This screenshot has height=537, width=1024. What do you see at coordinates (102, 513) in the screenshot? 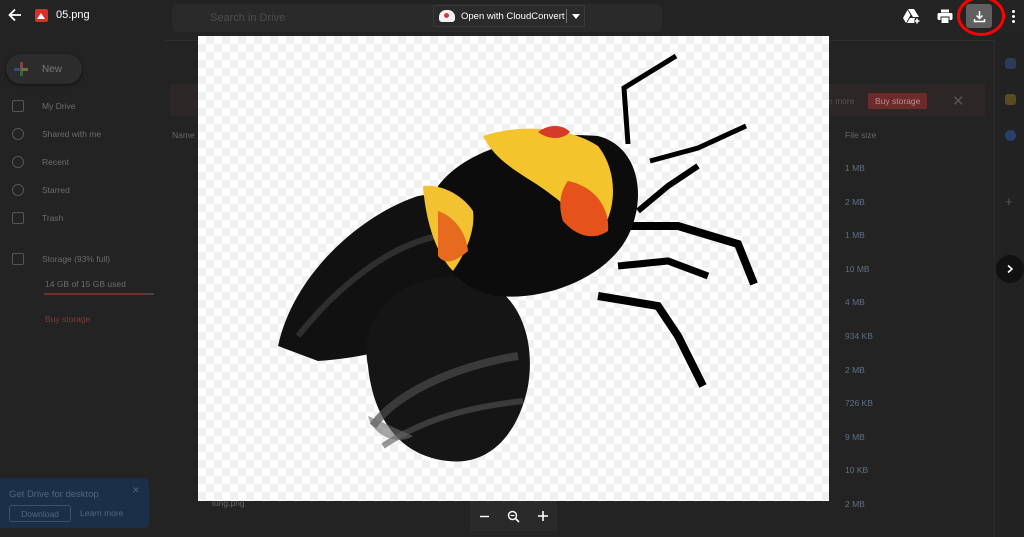
I see `card-learn-more: Learn more` at bounding box center [102, 513].